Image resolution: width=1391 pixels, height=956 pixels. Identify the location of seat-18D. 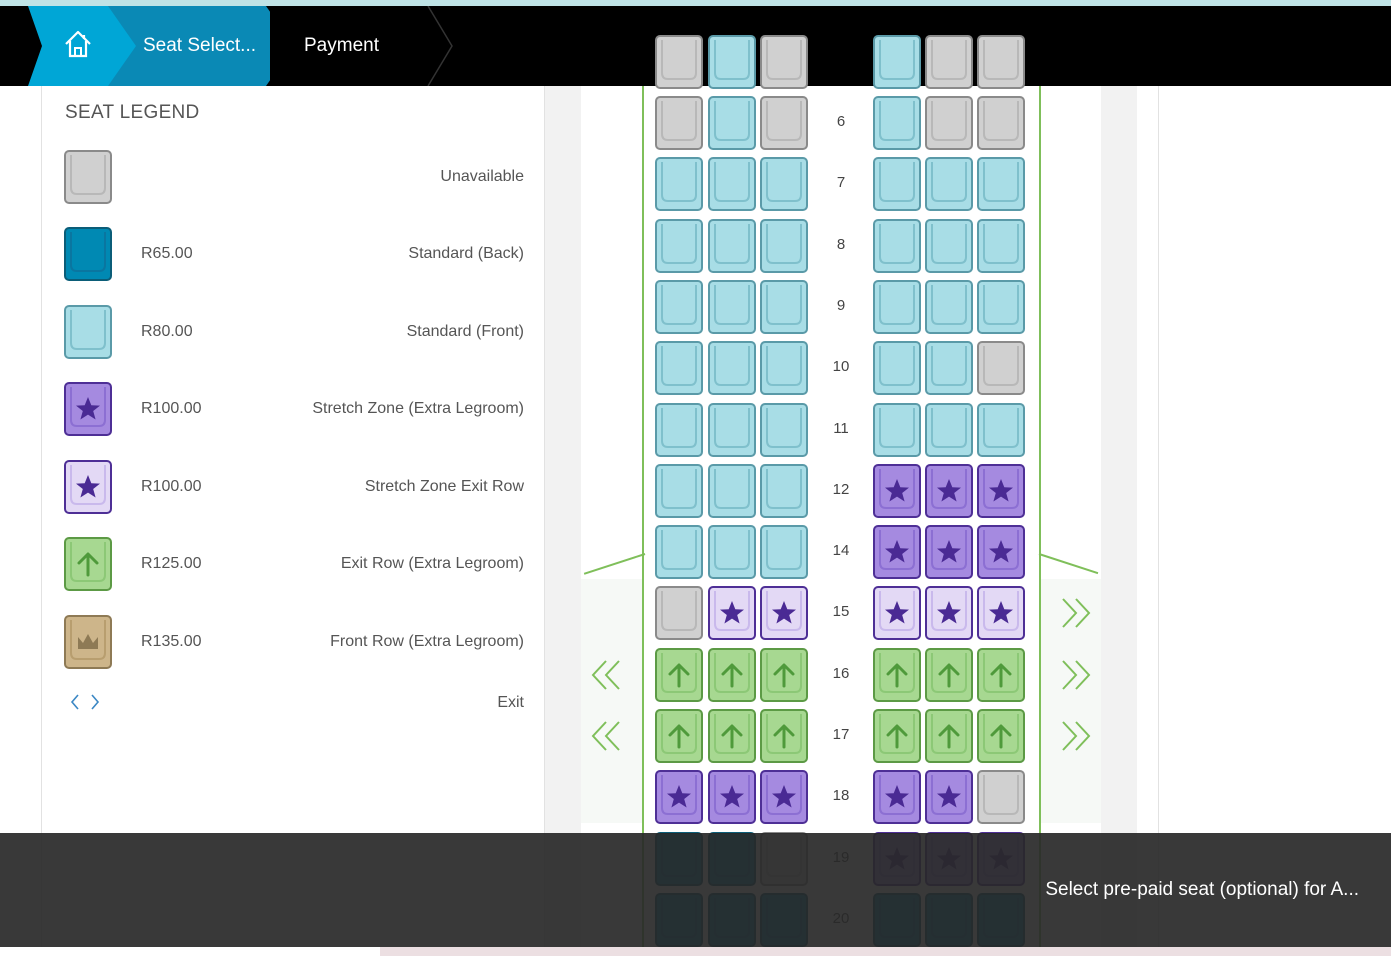
(897, 797).